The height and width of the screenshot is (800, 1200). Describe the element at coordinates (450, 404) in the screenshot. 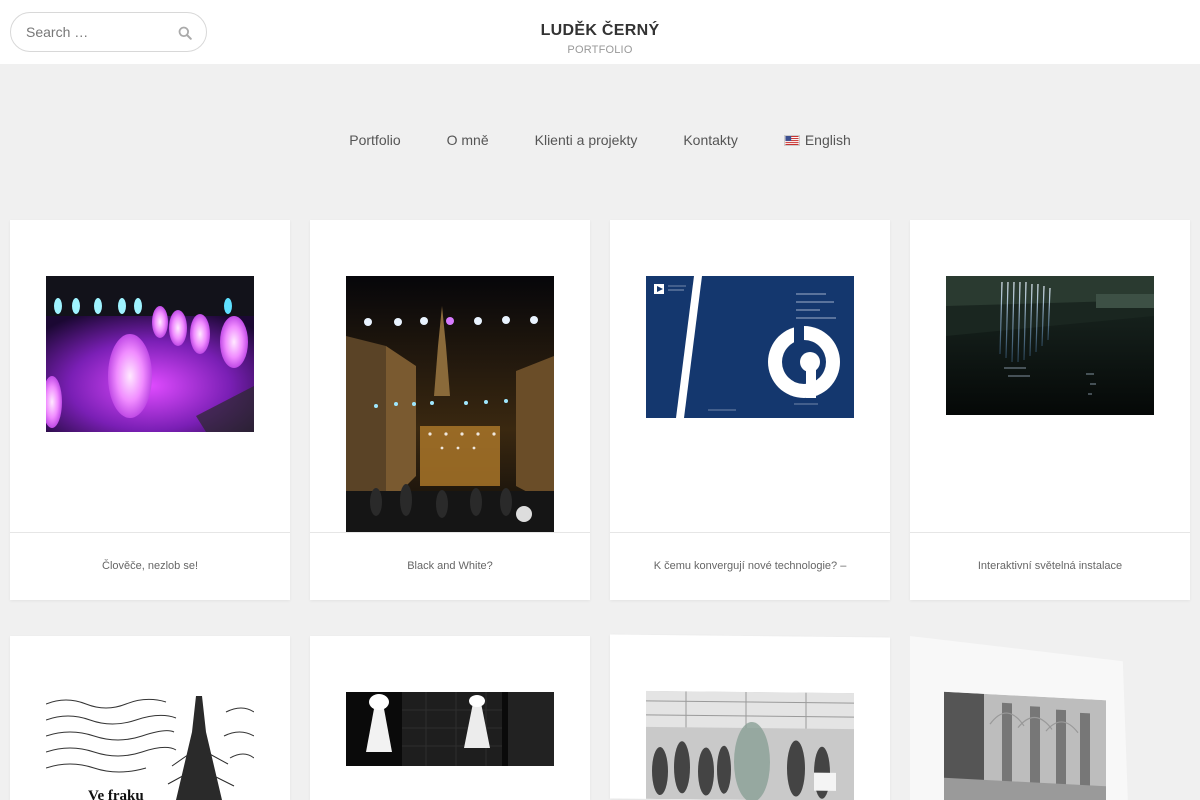

I see `thumbnail-night-street` at that location.